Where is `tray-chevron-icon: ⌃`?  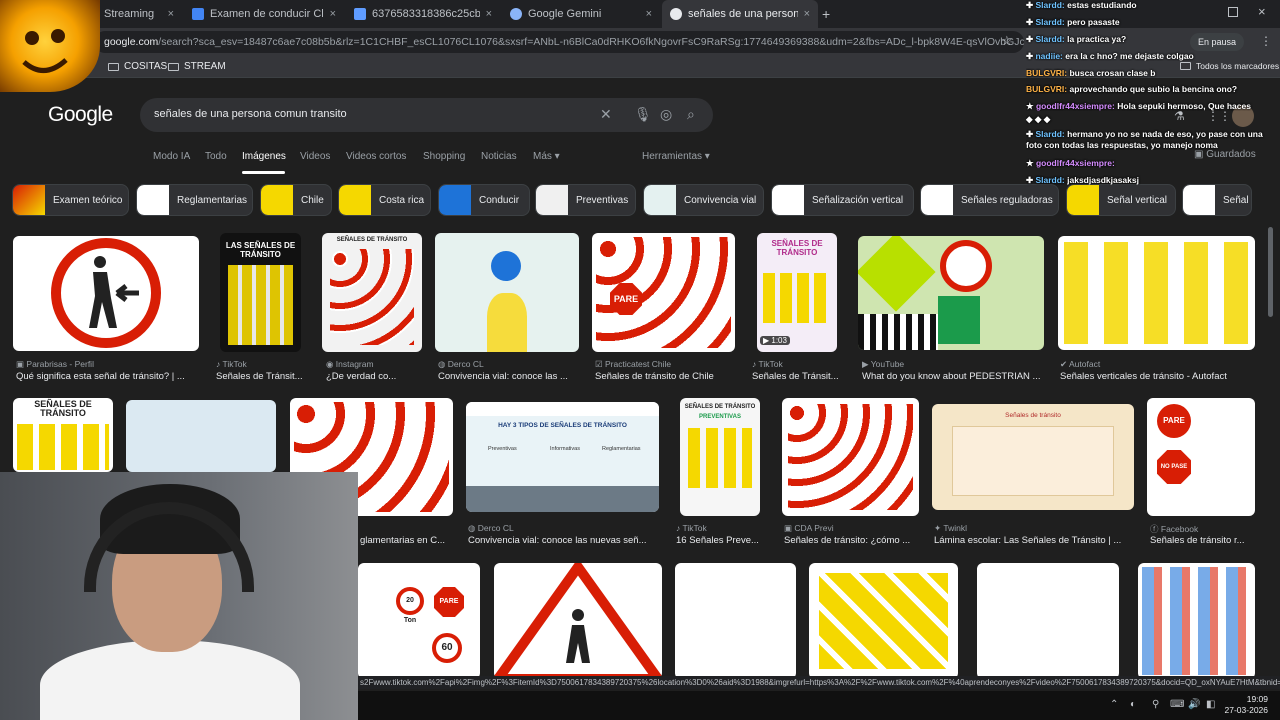 tray-chevron-icon: ⌃ is located at coordinates (1114, 704).